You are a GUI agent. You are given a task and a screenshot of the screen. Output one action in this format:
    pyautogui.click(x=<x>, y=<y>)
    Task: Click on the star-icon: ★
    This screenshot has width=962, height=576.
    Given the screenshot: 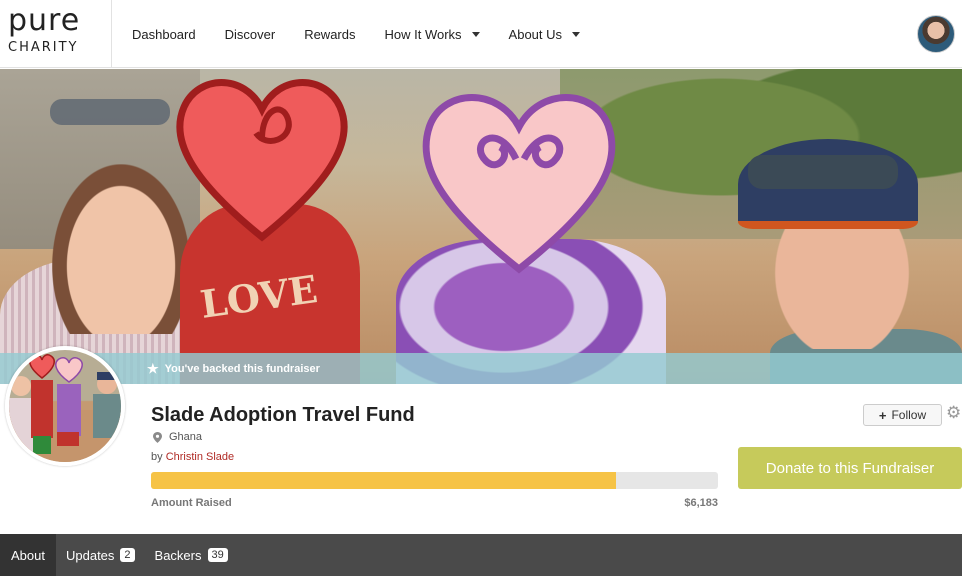 What is the action you would take?
    pyautogui.click(x=153, y=368)
    